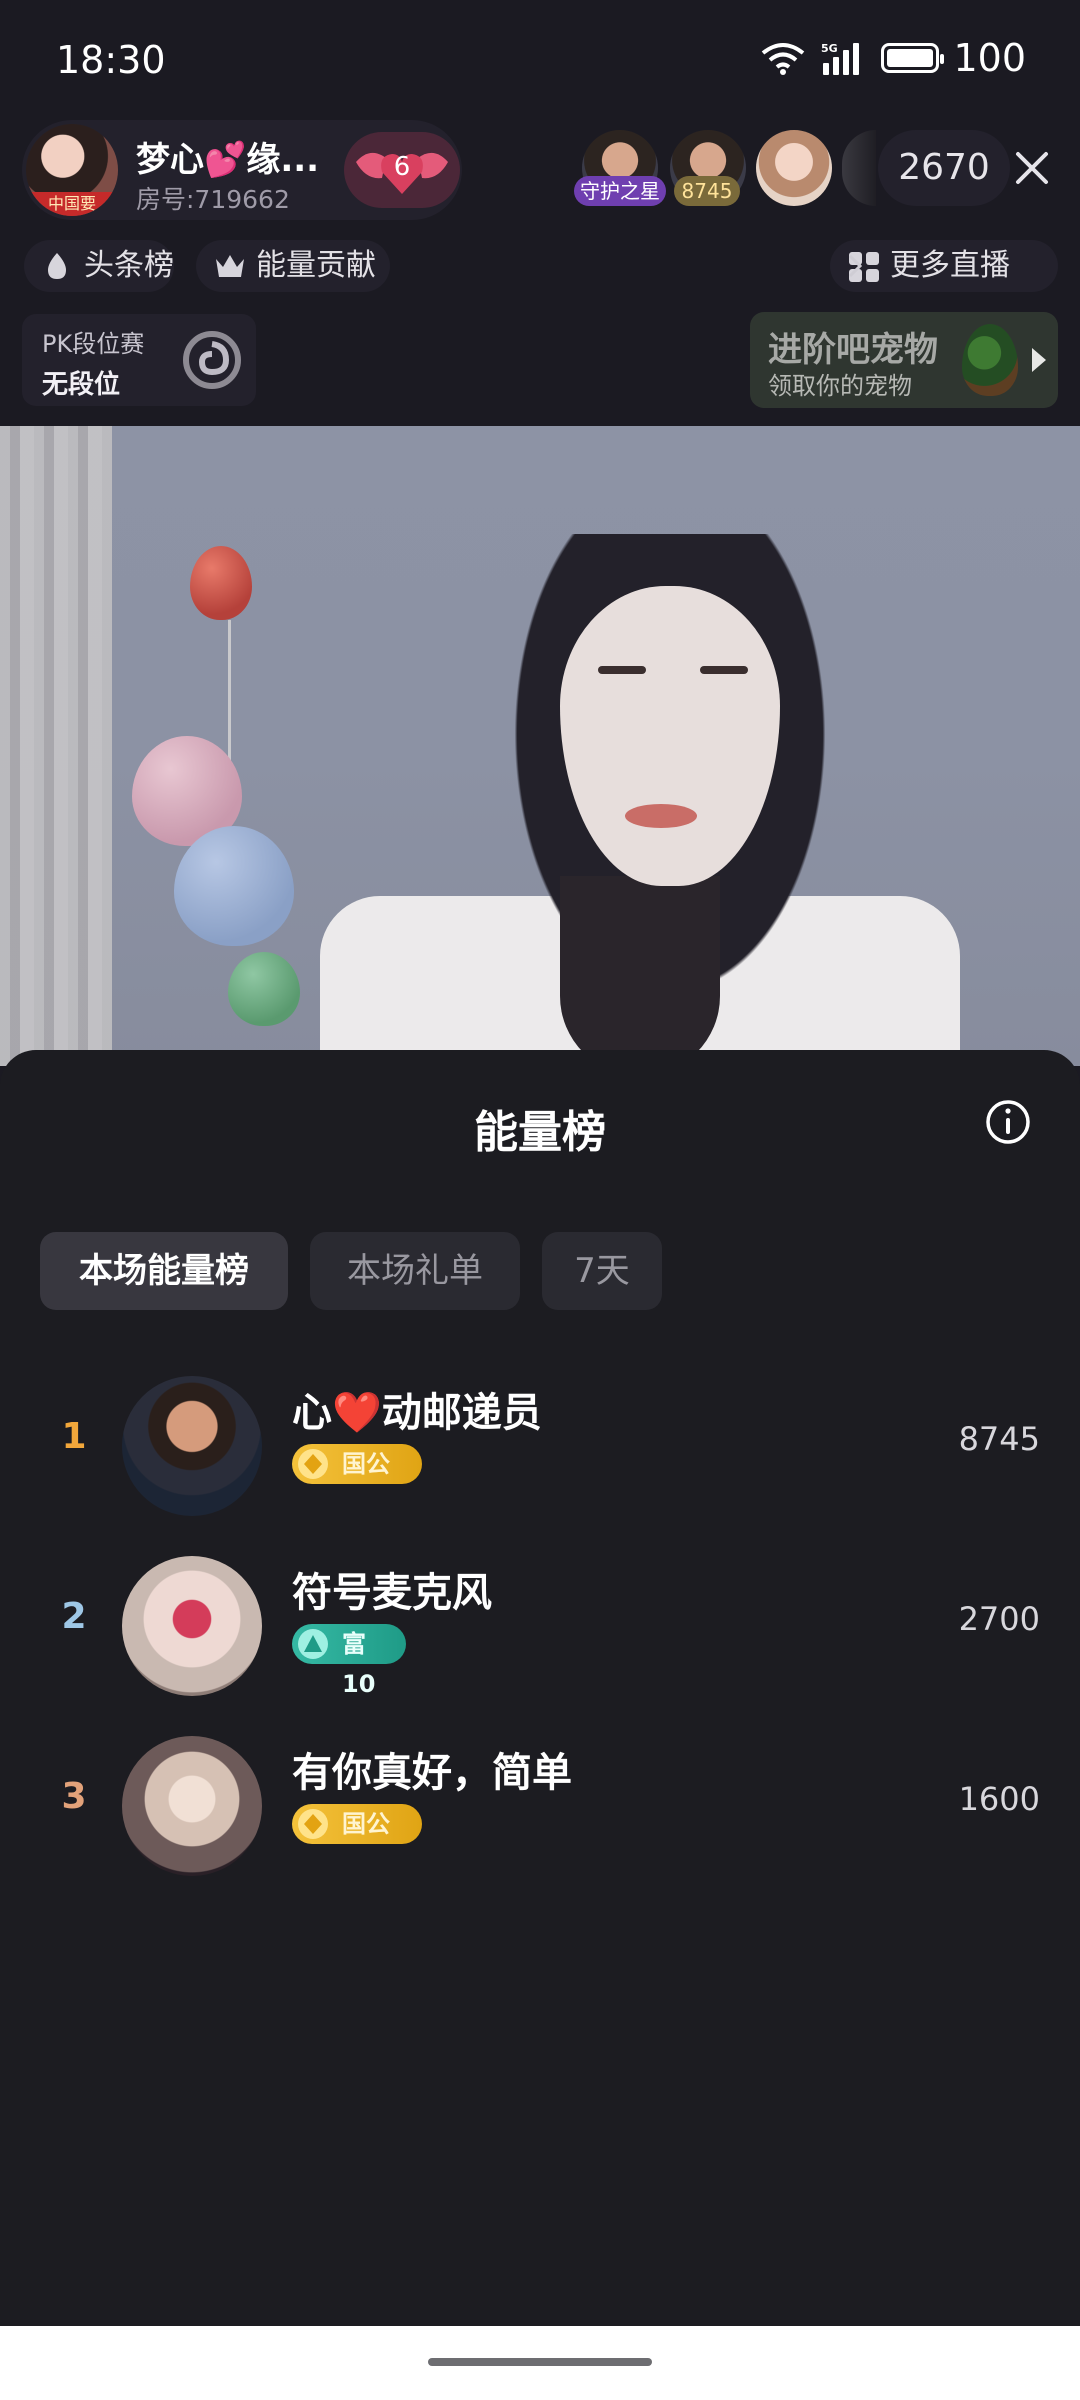 The image size is (1080, 2400). I want to click on host-info: 中国要 梦心💕缘... 房号:719662 6, so click(242, 170).